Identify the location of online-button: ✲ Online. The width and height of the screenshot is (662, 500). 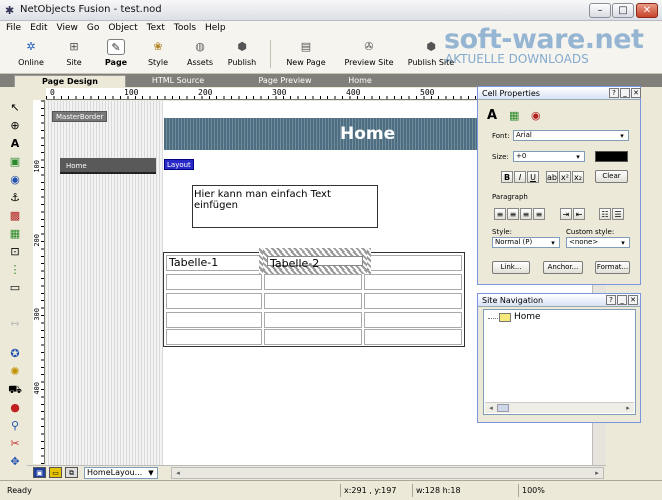
(31, 56).